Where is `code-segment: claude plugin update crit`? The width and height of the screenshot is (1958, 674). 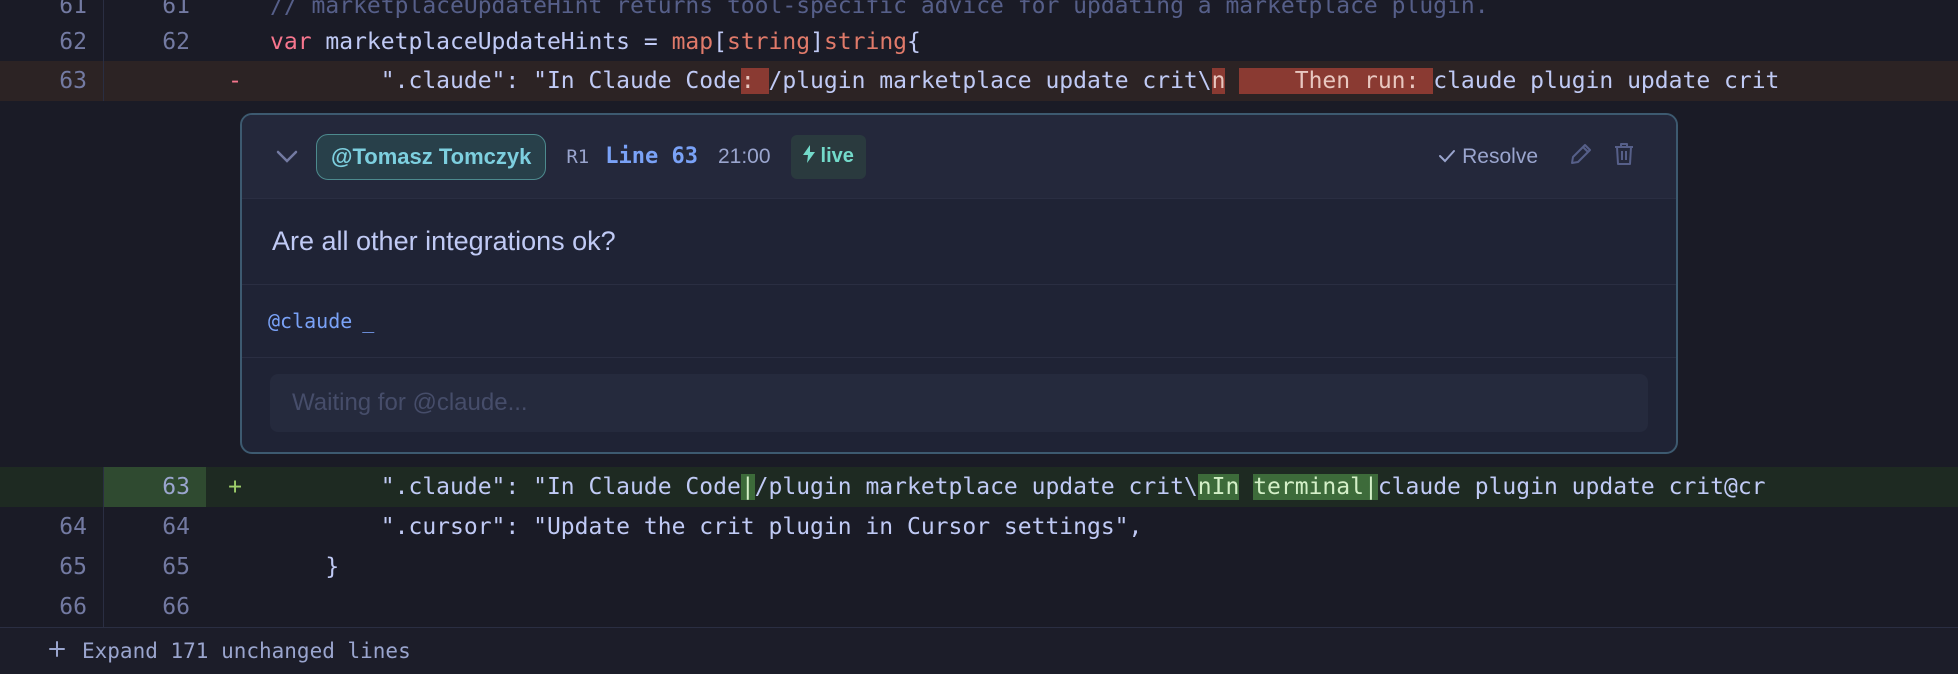 code-segment: claude plugin update crit is located at coordinates (1606, 81).